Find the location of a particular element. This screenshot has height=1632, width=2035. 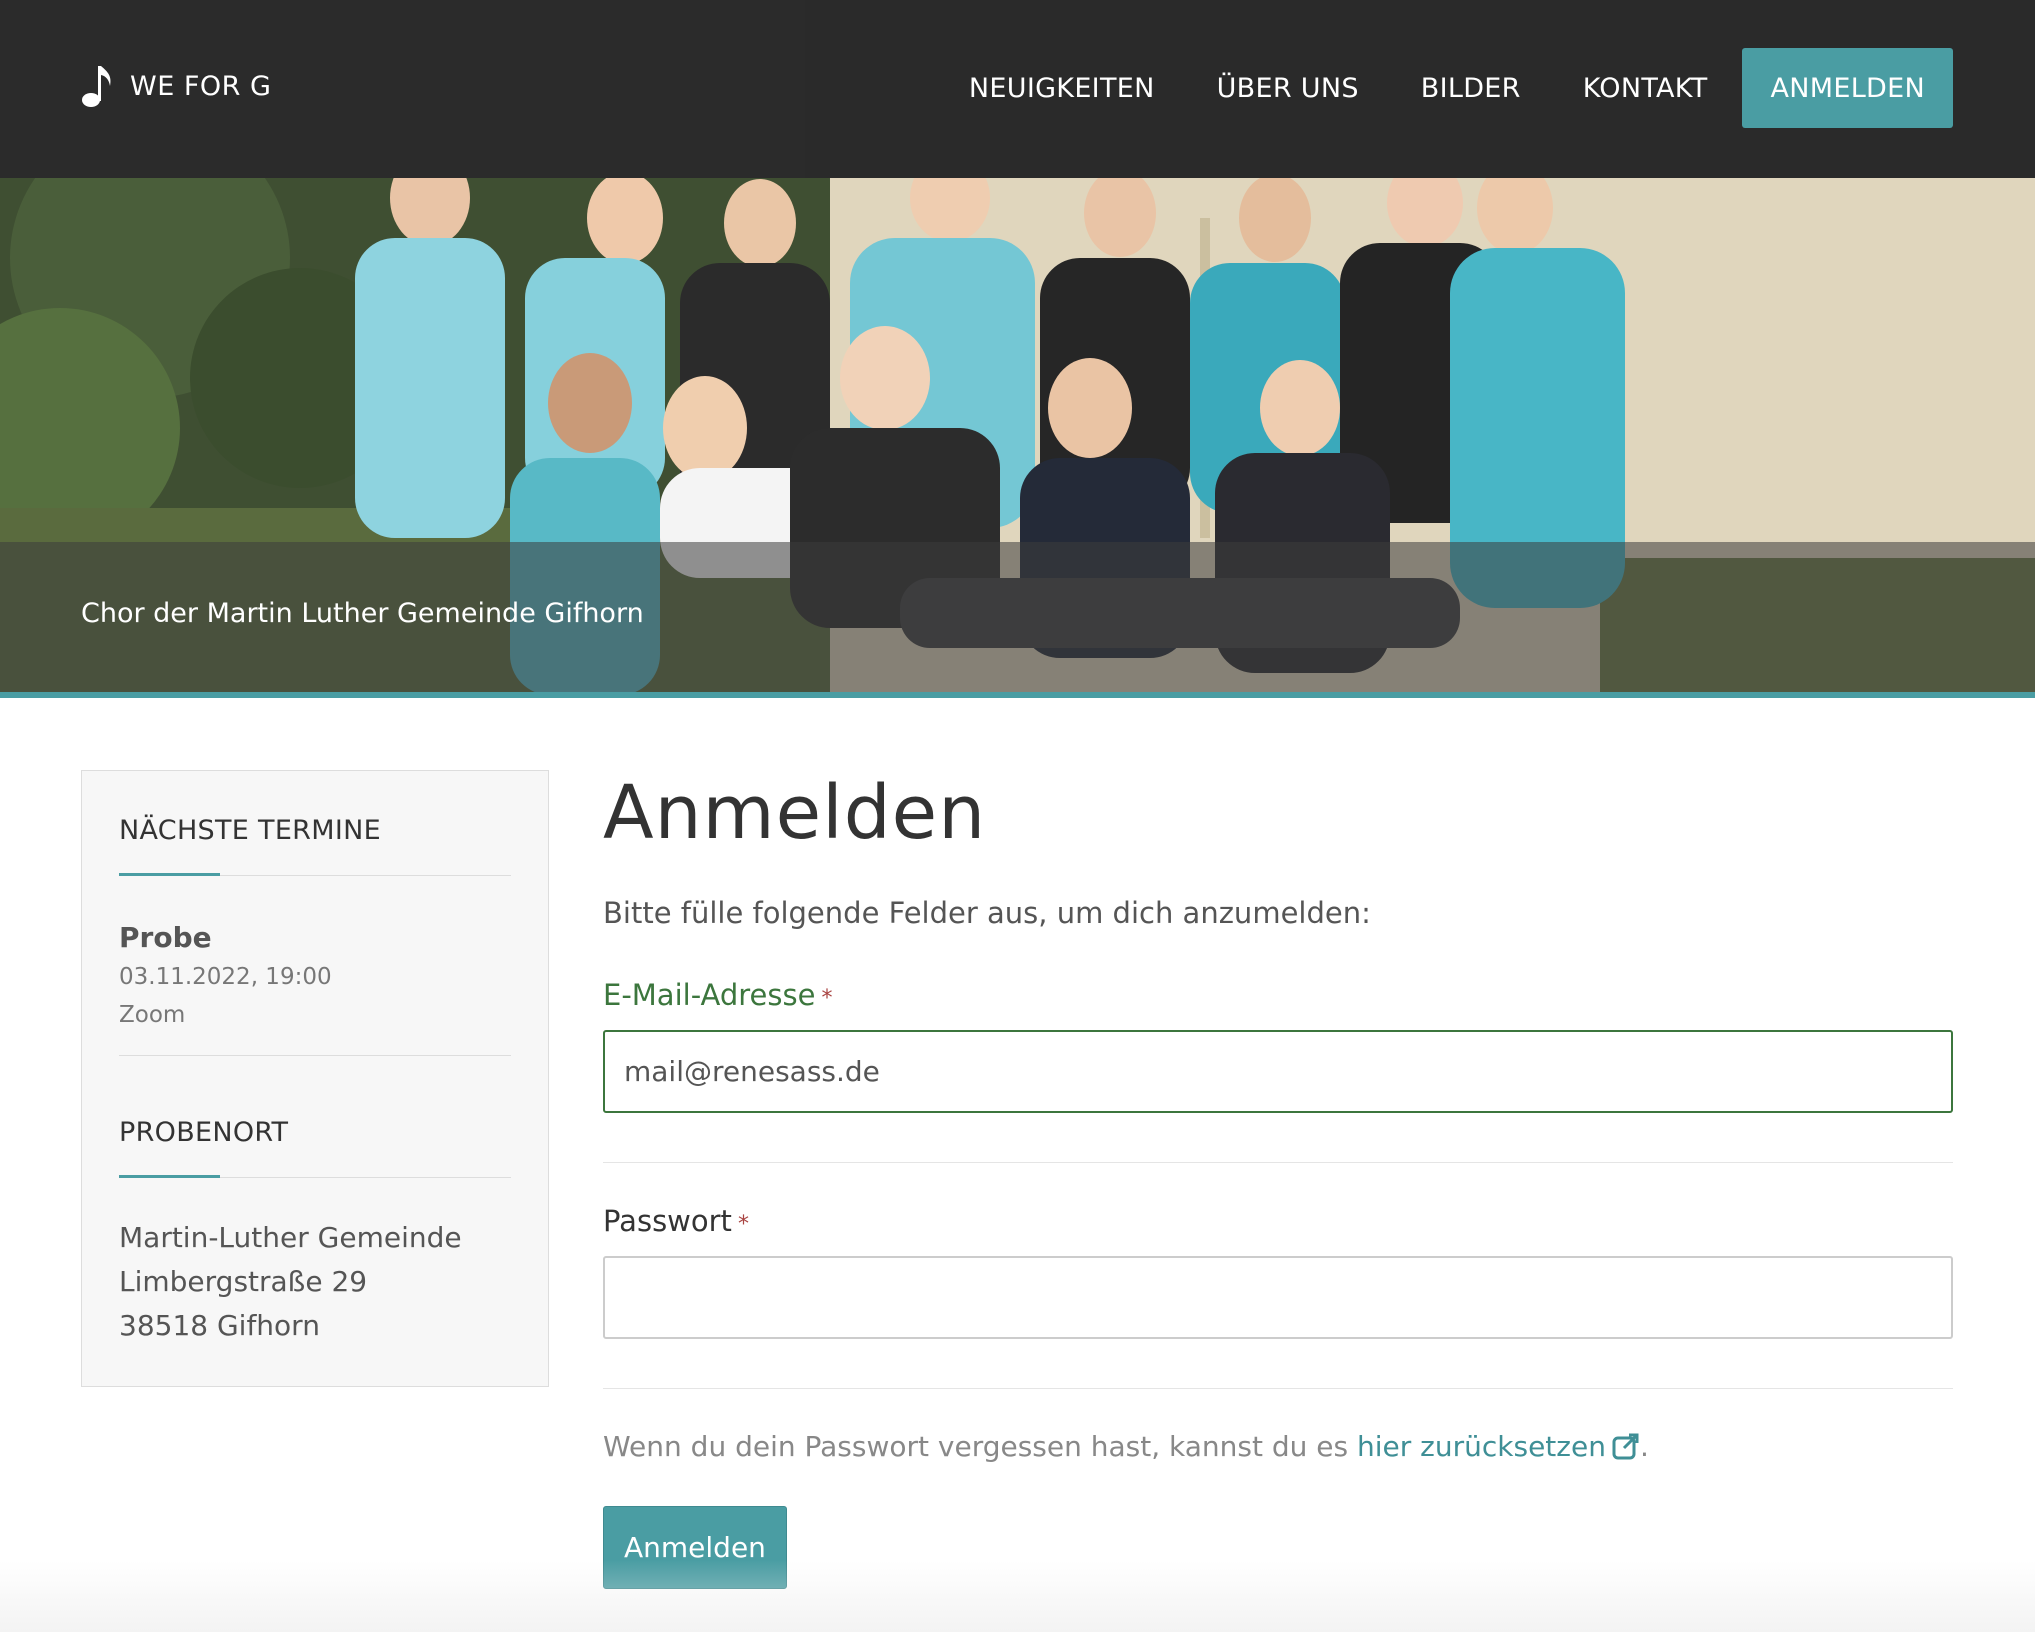

password-label-text: Passwort is located at coordinates (667, 1221).